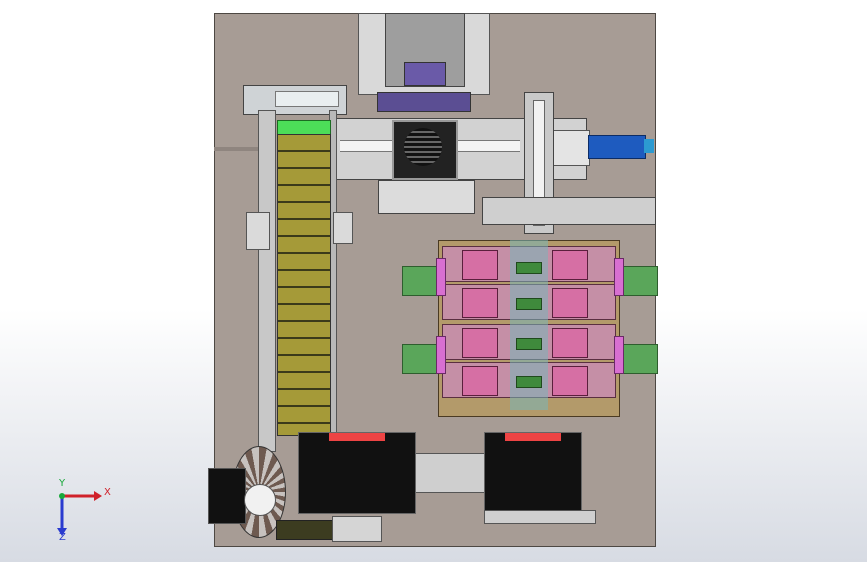 Image resolution: width=867 pixels, height=562 pixels. Describe the element at coordinates (304, 285) in the screenshot. I see `conveyor-belt` at that location.